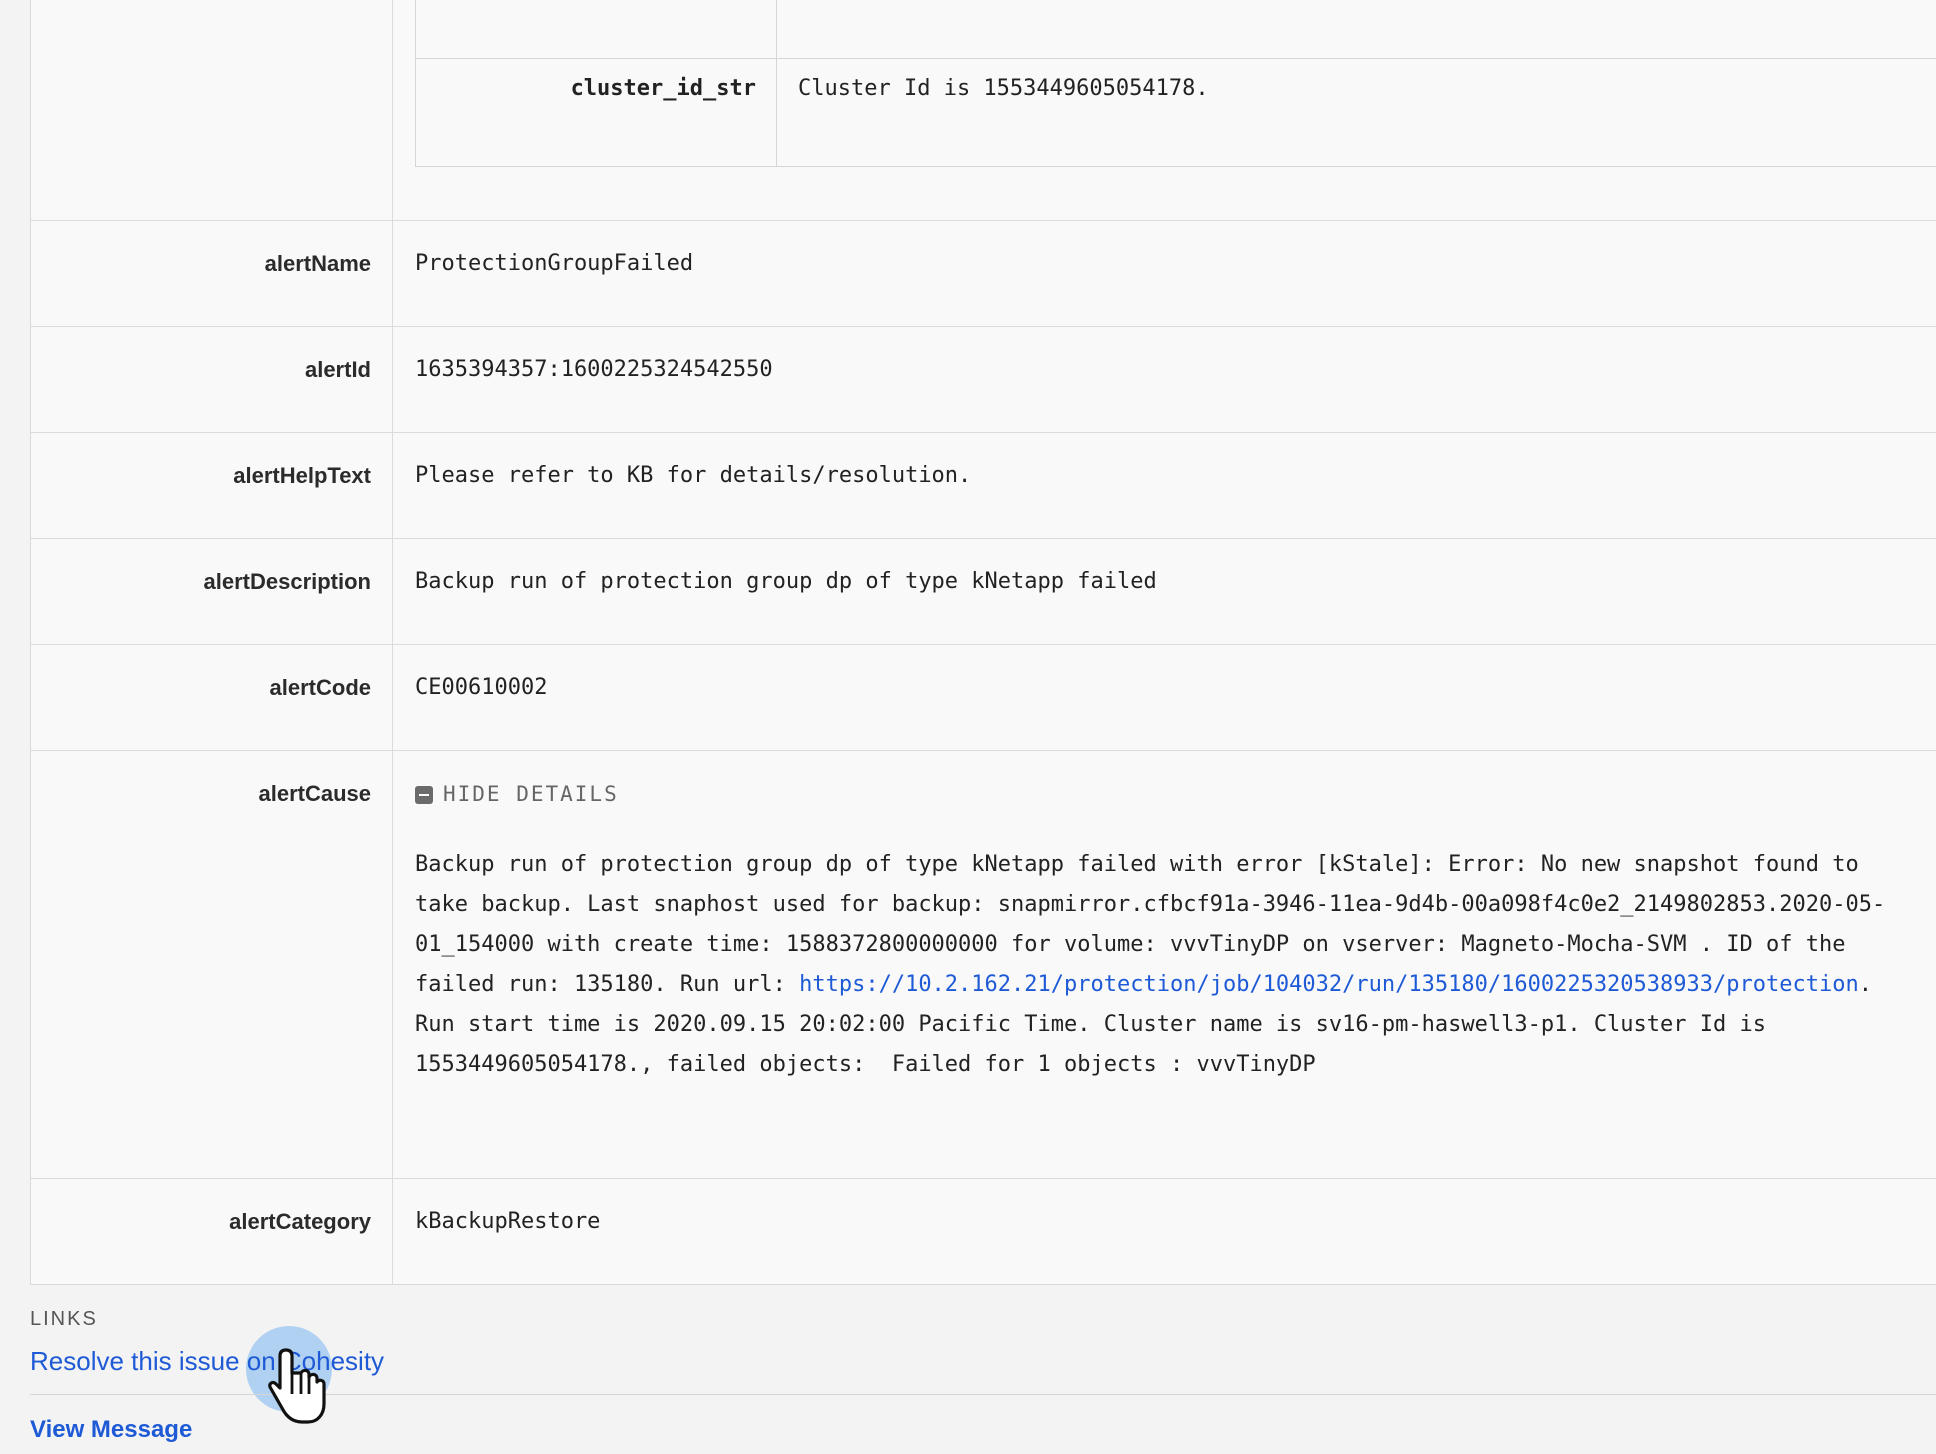 This screenshot has height=1454, width=1936. What do you see at coordinates (212, 698) in the screenshot?
I see `key-cell: alertCode` at bounding box center [212, 698].